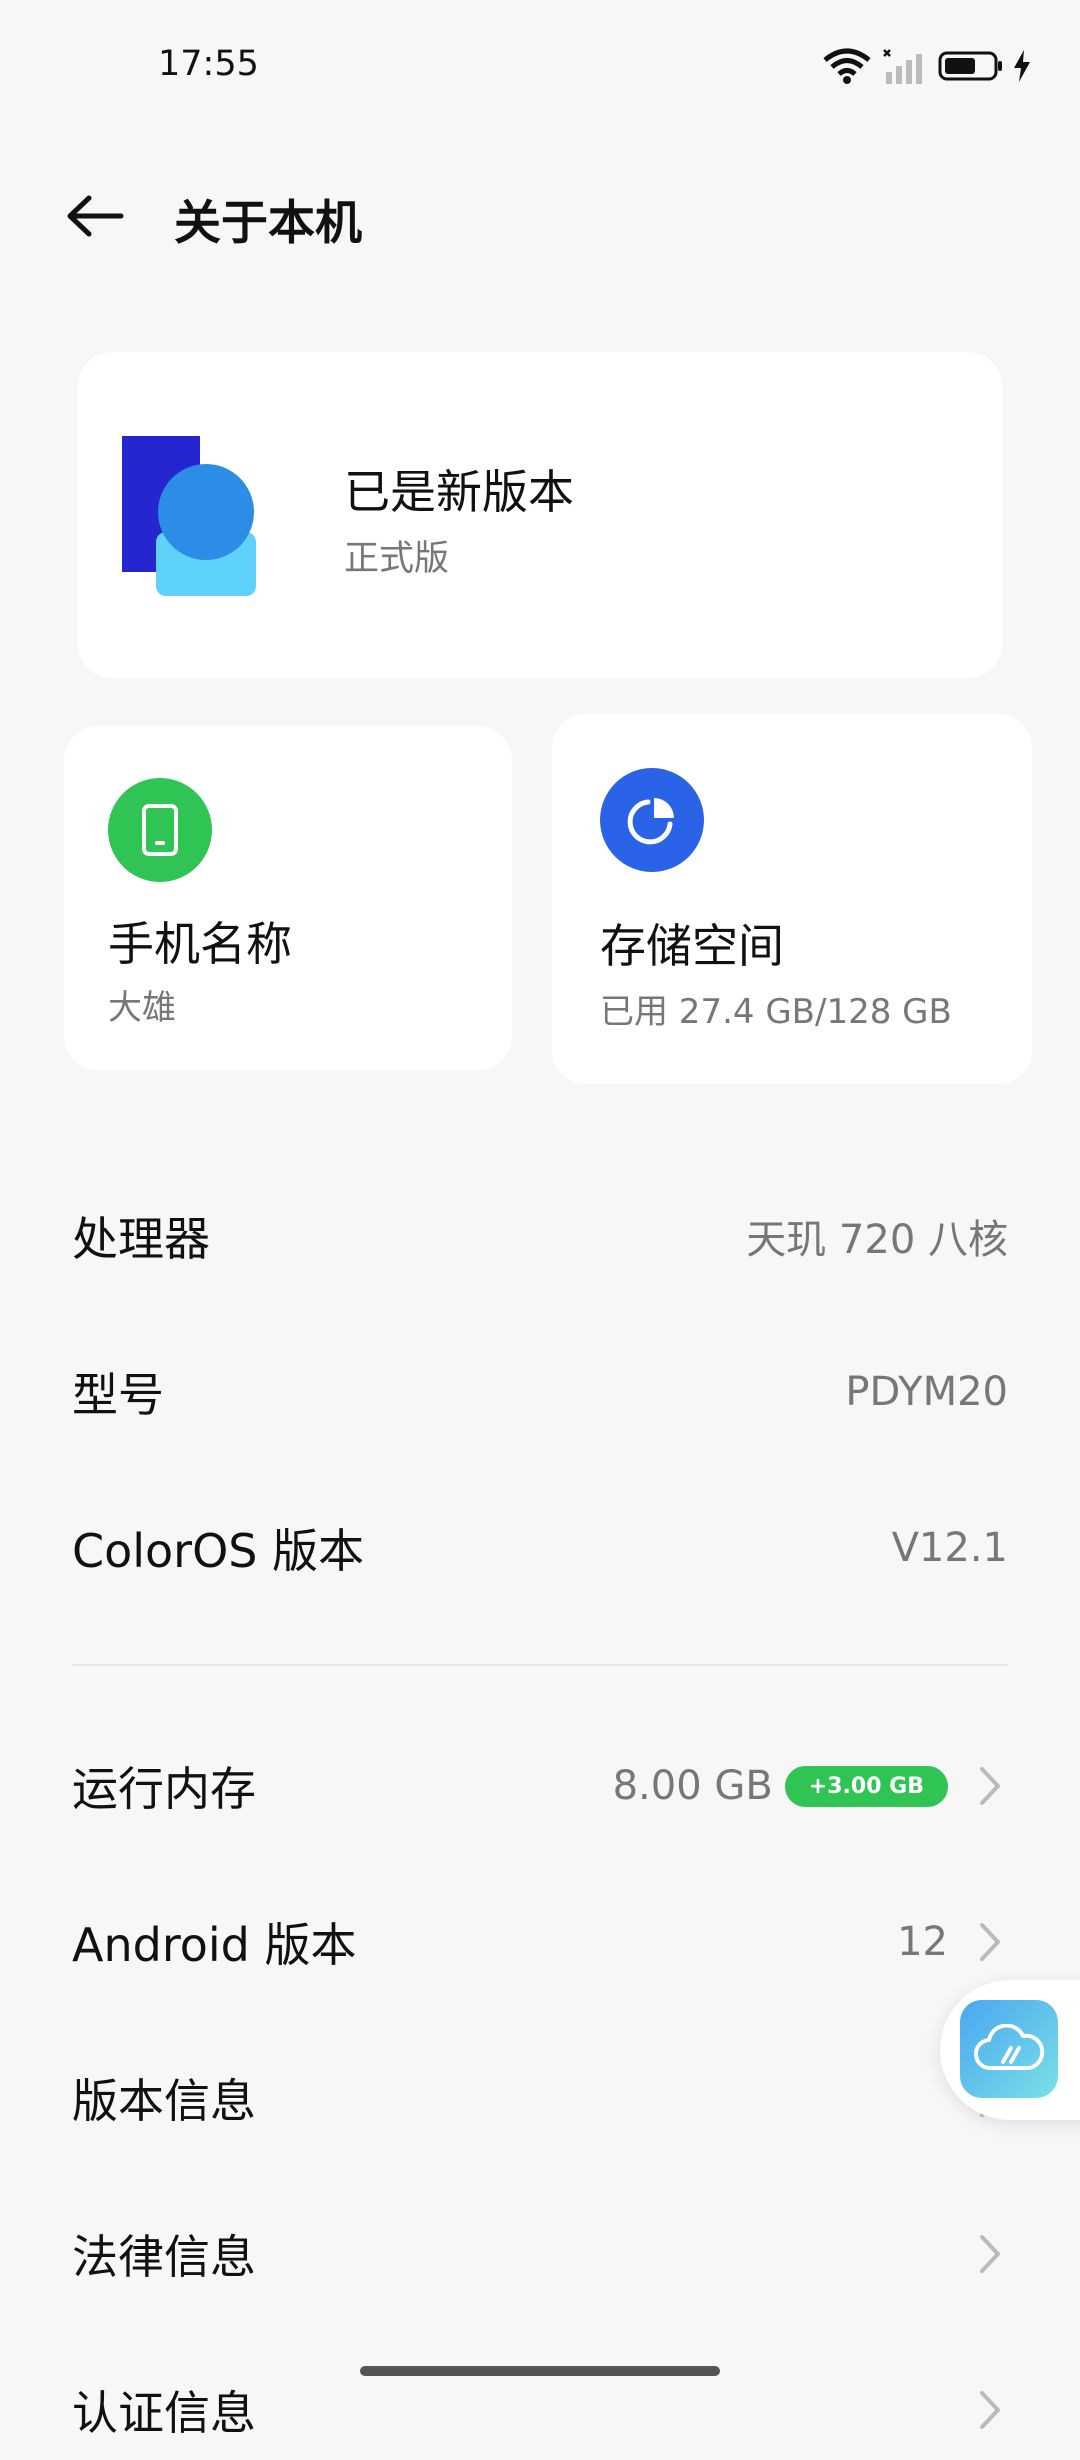 Image resolution: width=1080 pixels, height=2460 pixels. What do you see at coordinates (540, 1236) in the screenshot?
I see `processor-row: 处理器 天玑 720 八核` at bounding box center [540, 1236].